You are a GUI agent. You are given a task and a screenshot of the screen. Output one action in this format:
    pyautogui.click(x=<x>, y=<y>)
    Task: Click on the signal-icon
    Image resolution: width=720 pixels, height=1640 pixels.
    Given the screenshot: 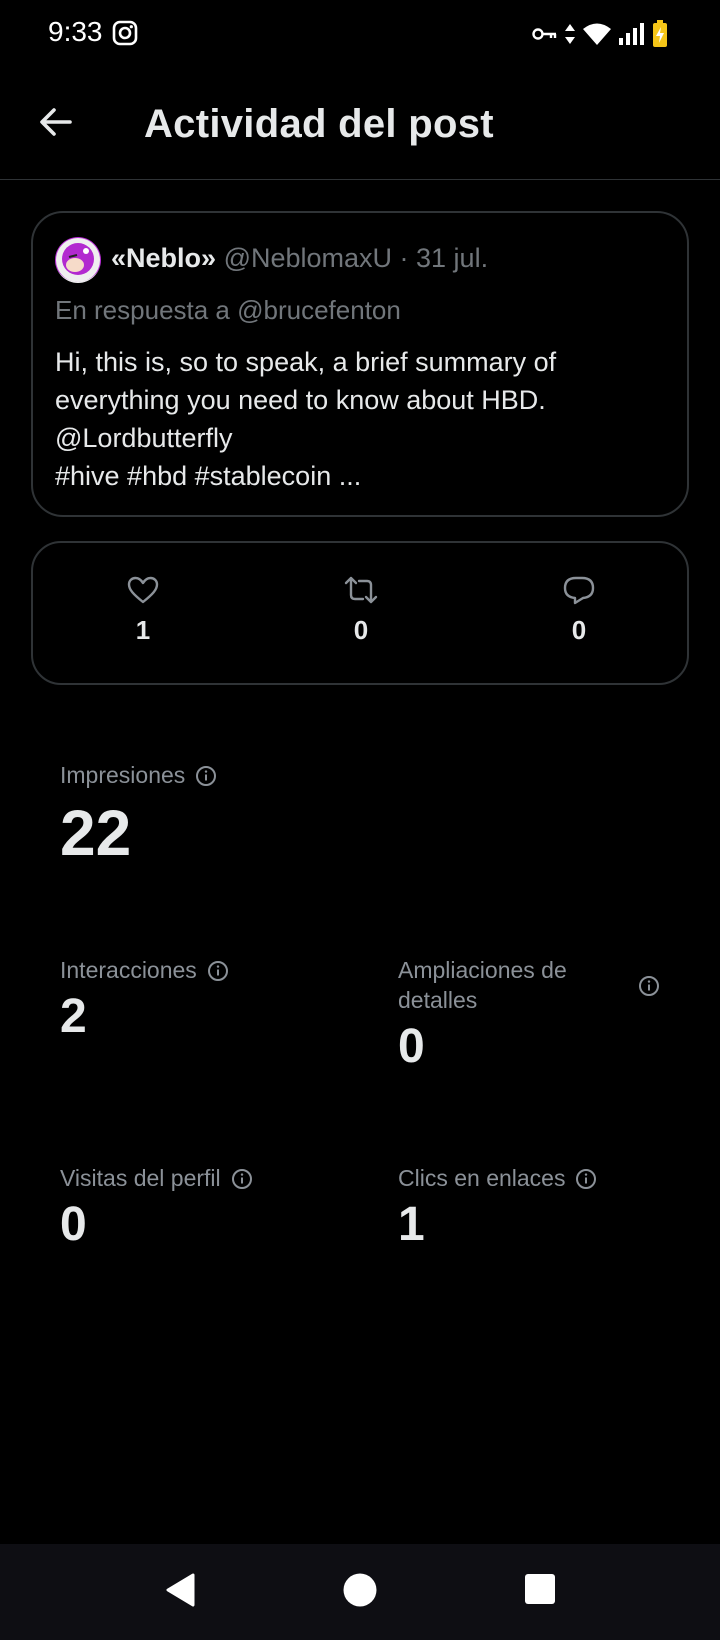 What is the action you would take?
    pyautogui.click(x=632, y=36)
    